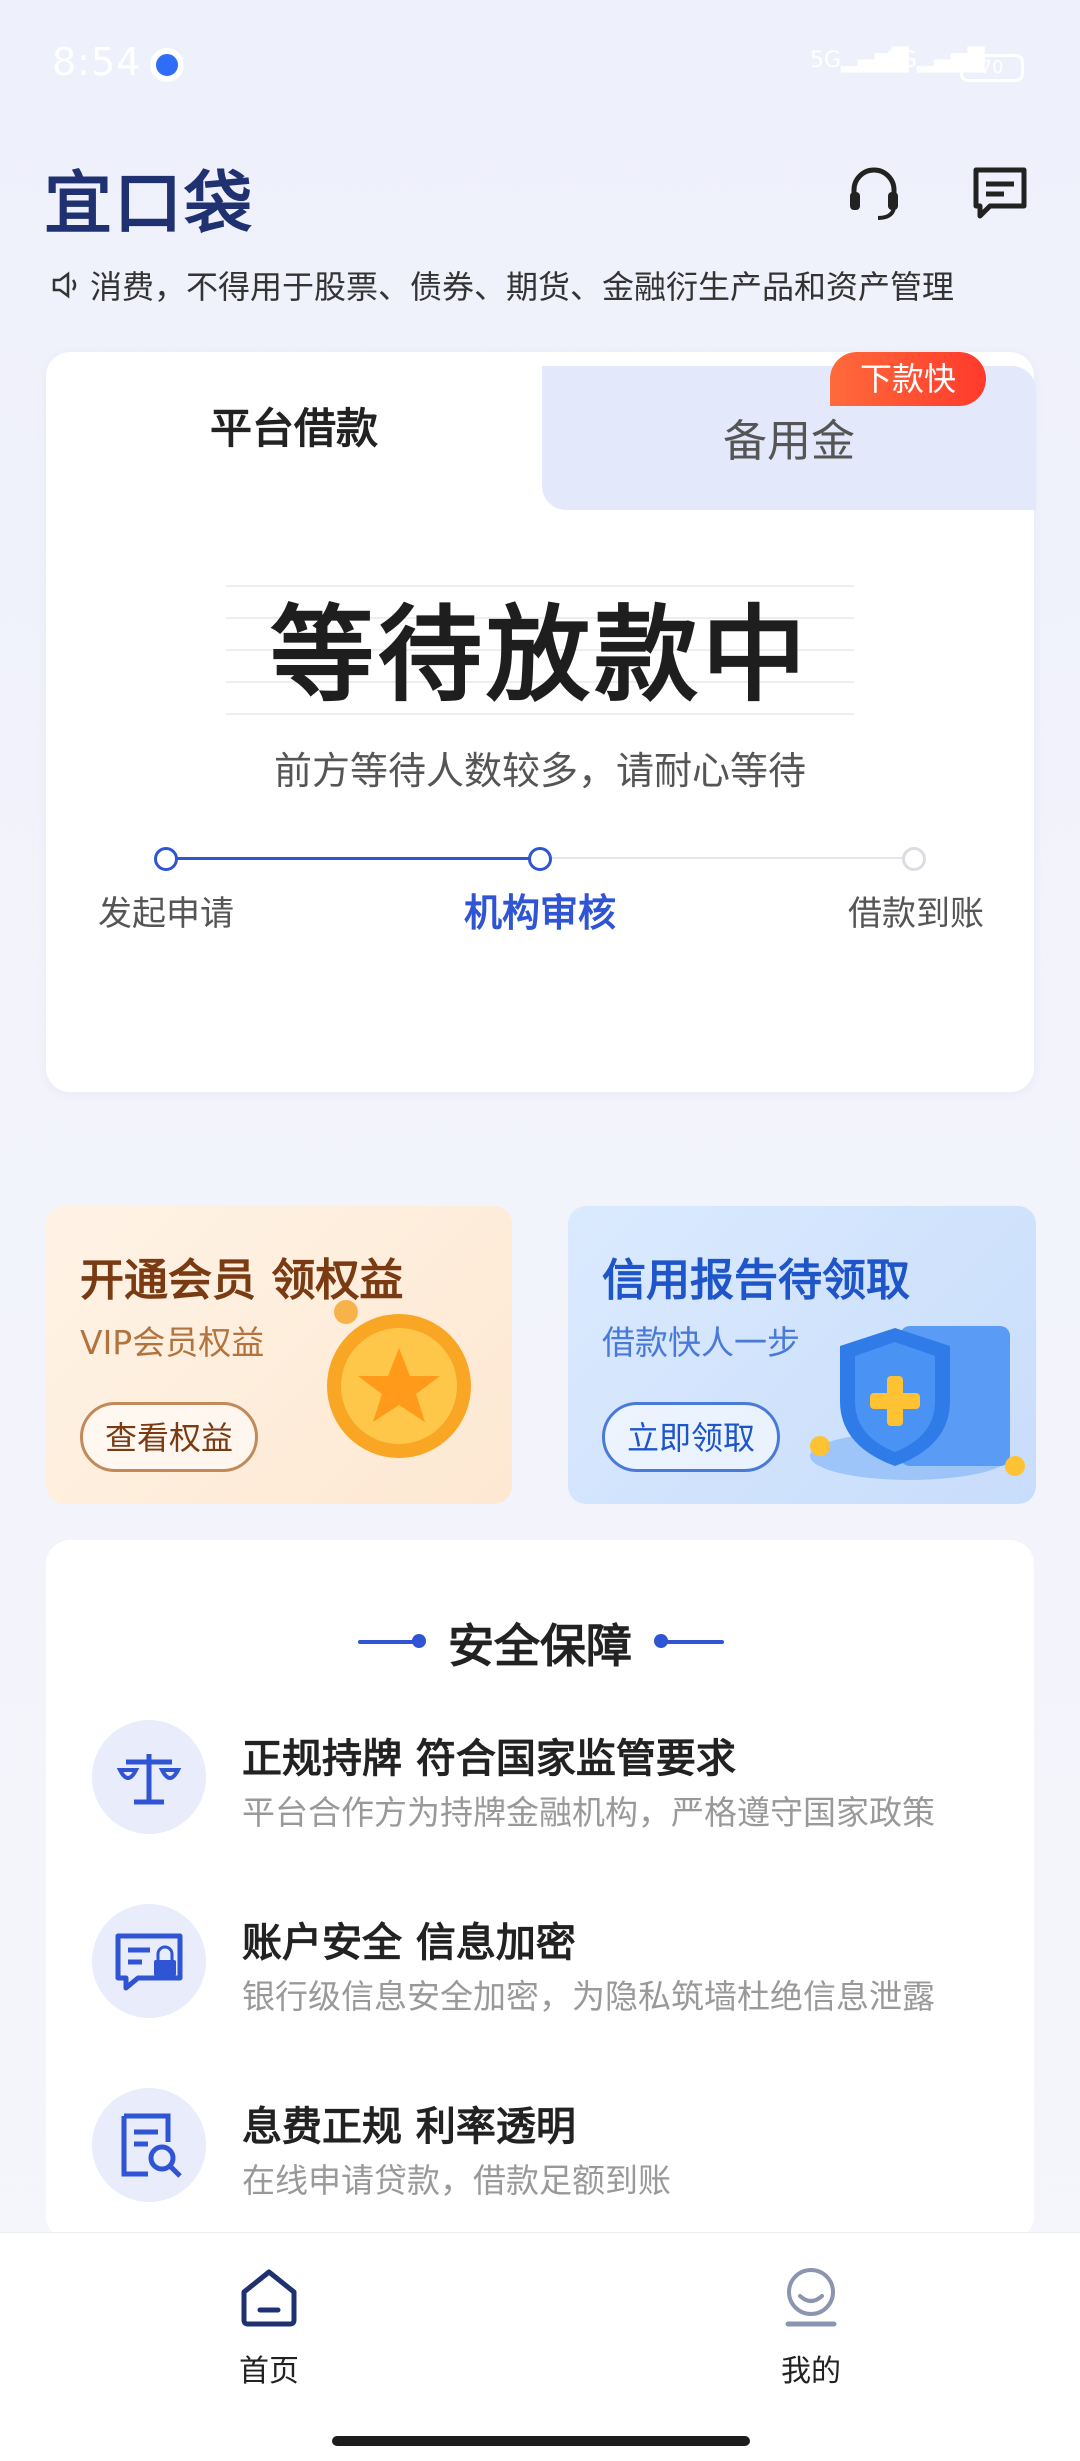 This screenshot has height=2461, width=1080. I want to click on scale-icon, so click(149, 1777).